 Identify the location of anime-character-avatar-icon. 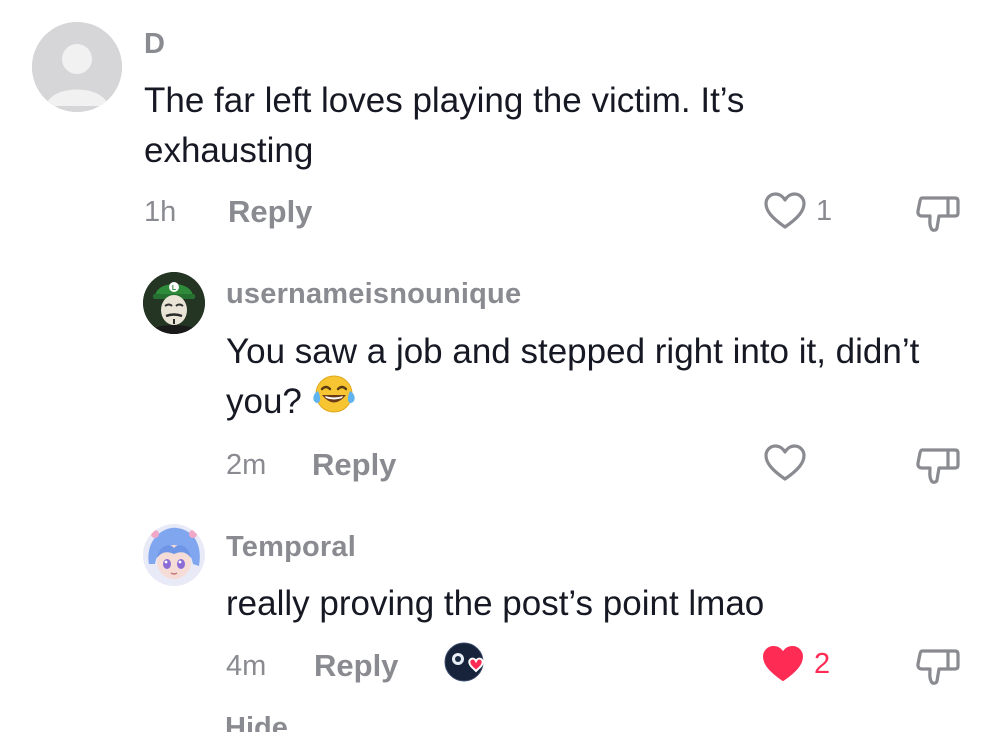
(174, 555).